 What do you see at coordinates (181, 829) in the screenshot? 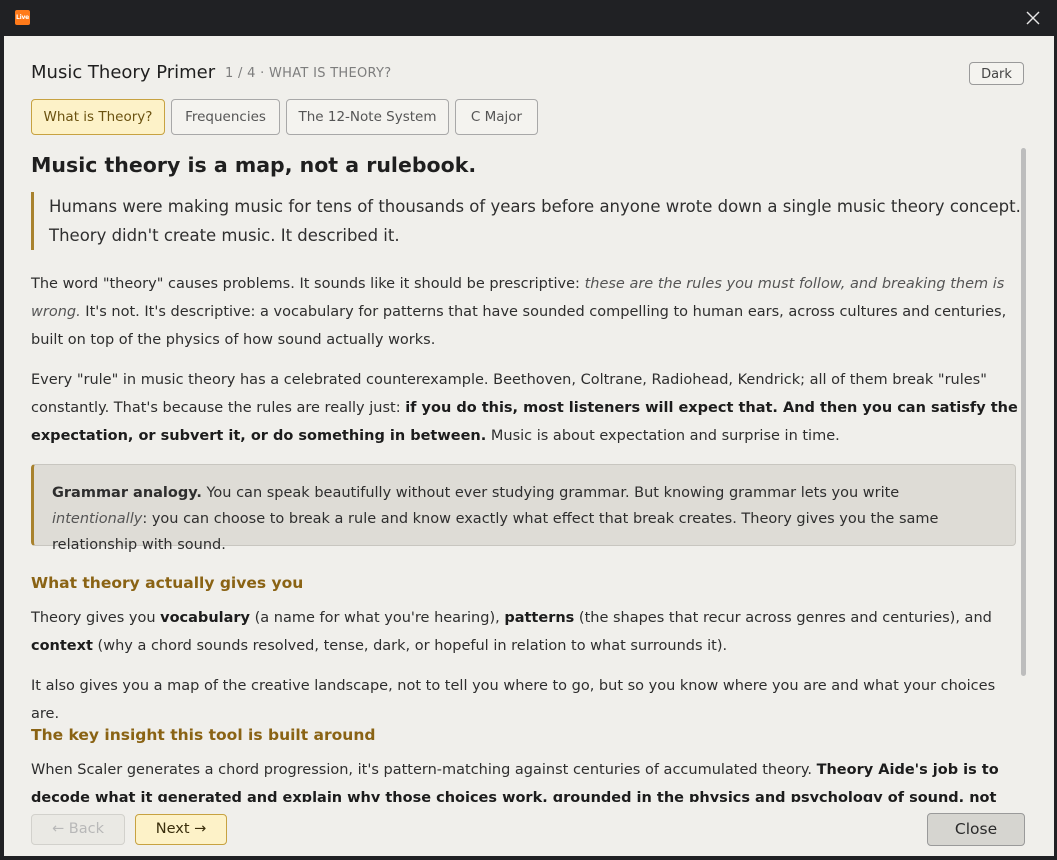
I see `next-button: Next →` at bounding box center [181, 829].